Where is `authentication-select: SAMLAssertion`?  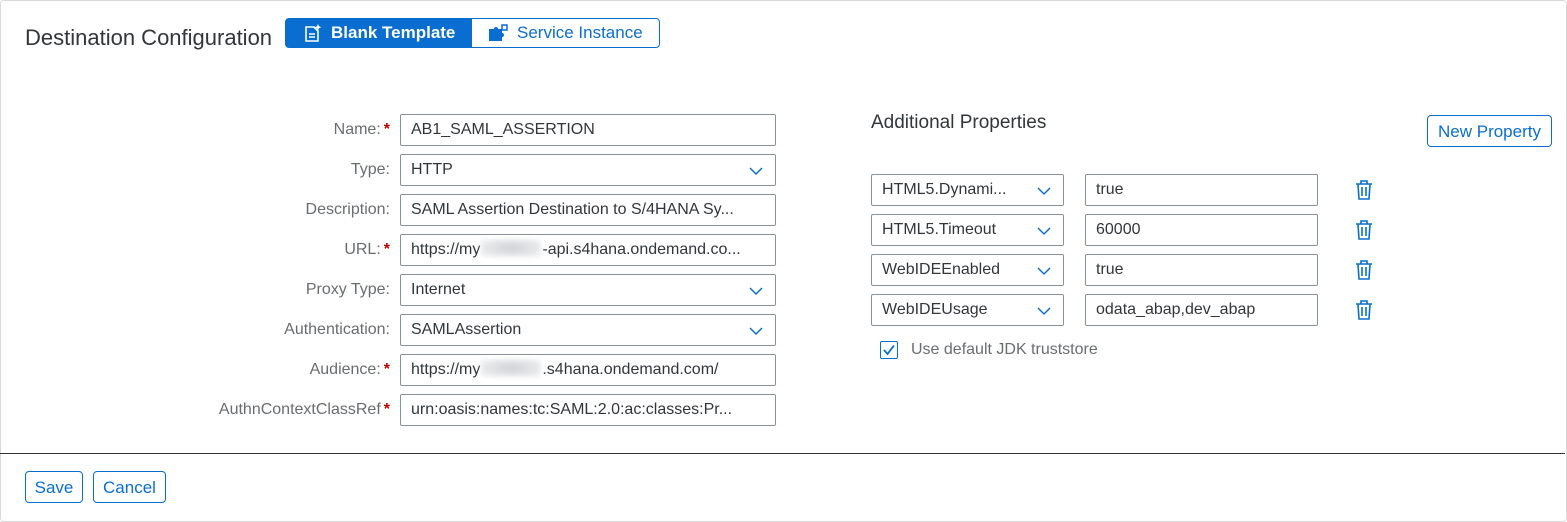 authentication-select: SAMLAssertion is located at coordinates (588, 330).